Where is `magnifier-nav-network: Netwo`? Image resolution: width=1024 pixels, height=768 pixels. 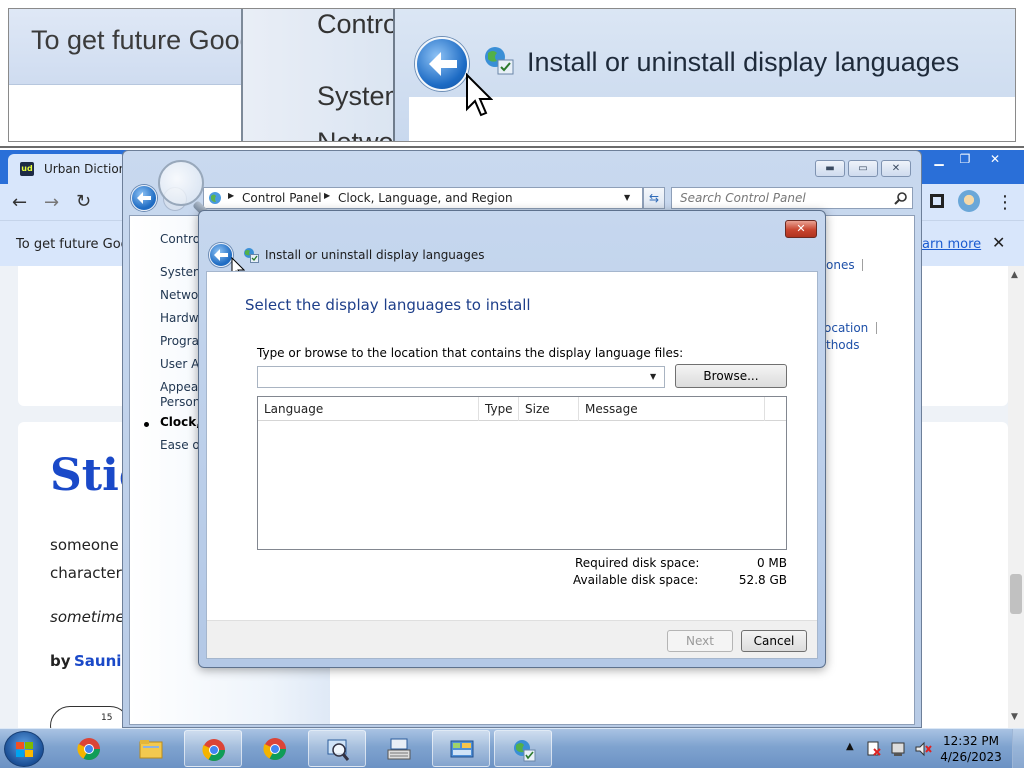
magnifier-nav-network: Netwo is located at coordinates (355, 134).